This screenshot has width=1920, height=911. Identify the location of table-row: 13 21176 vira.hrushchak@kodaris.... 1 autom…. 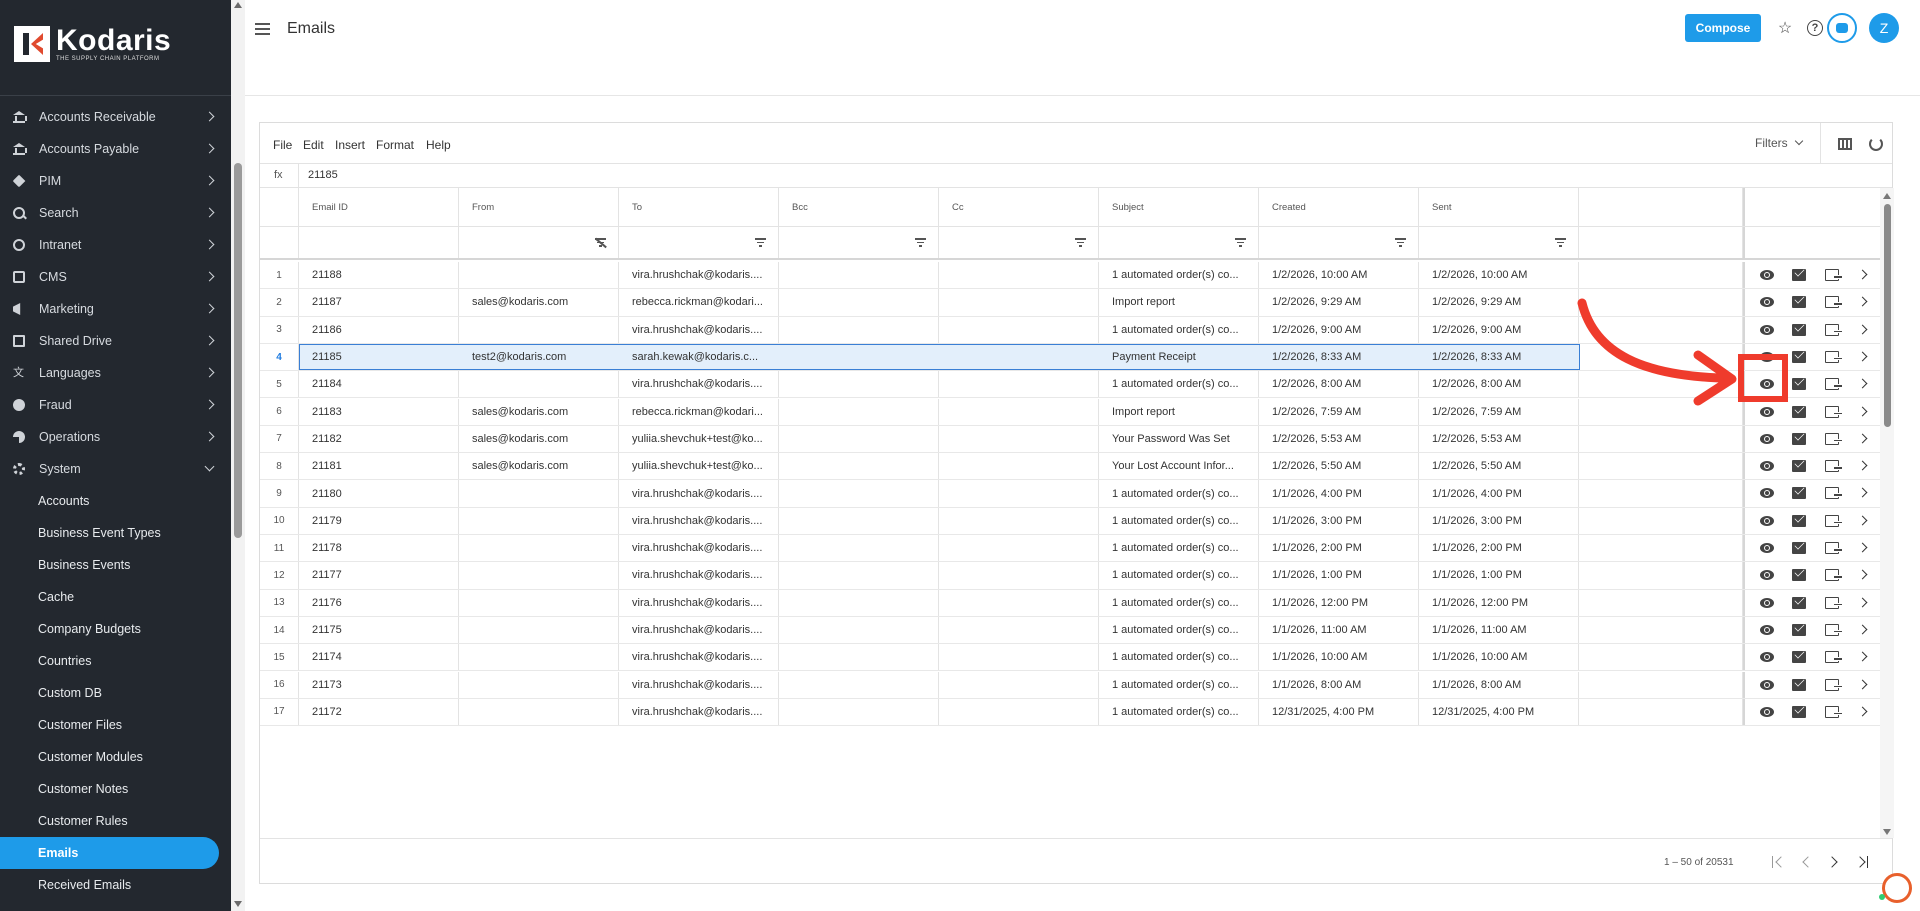
(1070, 603).